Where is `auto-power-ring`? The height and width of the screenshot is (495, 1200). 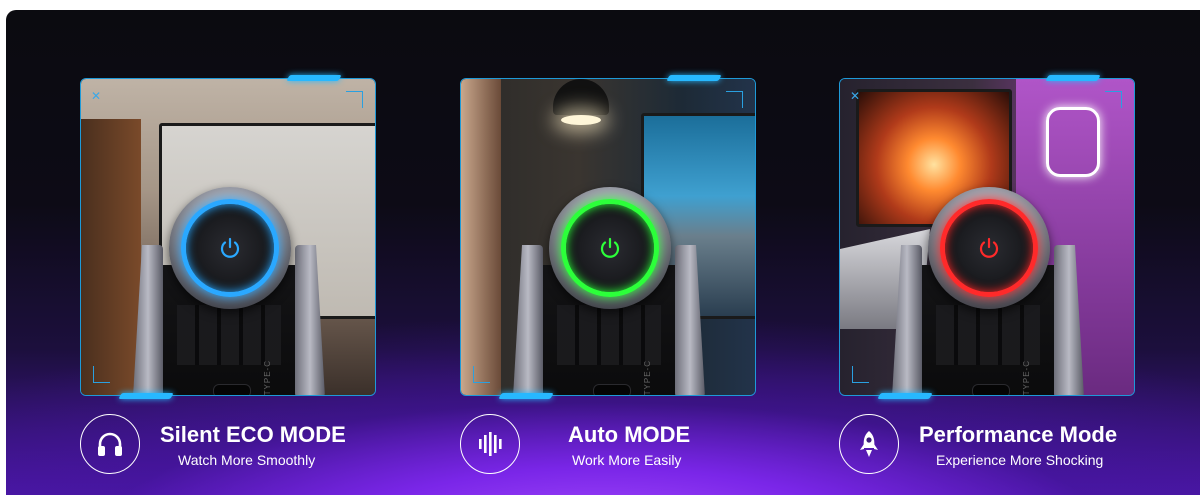 auto-power-ring is located at coordinates (610, 248).